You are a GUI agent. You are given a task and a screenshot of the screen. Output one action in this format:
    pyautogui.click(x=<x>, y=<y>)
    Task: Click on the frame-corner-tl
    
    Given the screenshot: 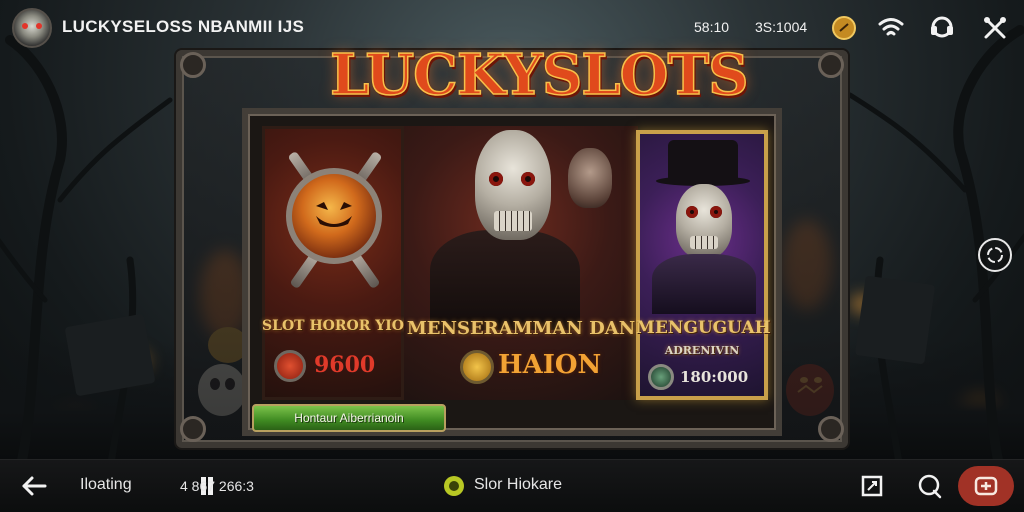 What is the action you would take?
    pyautogui.click(x=193, y=65)
    